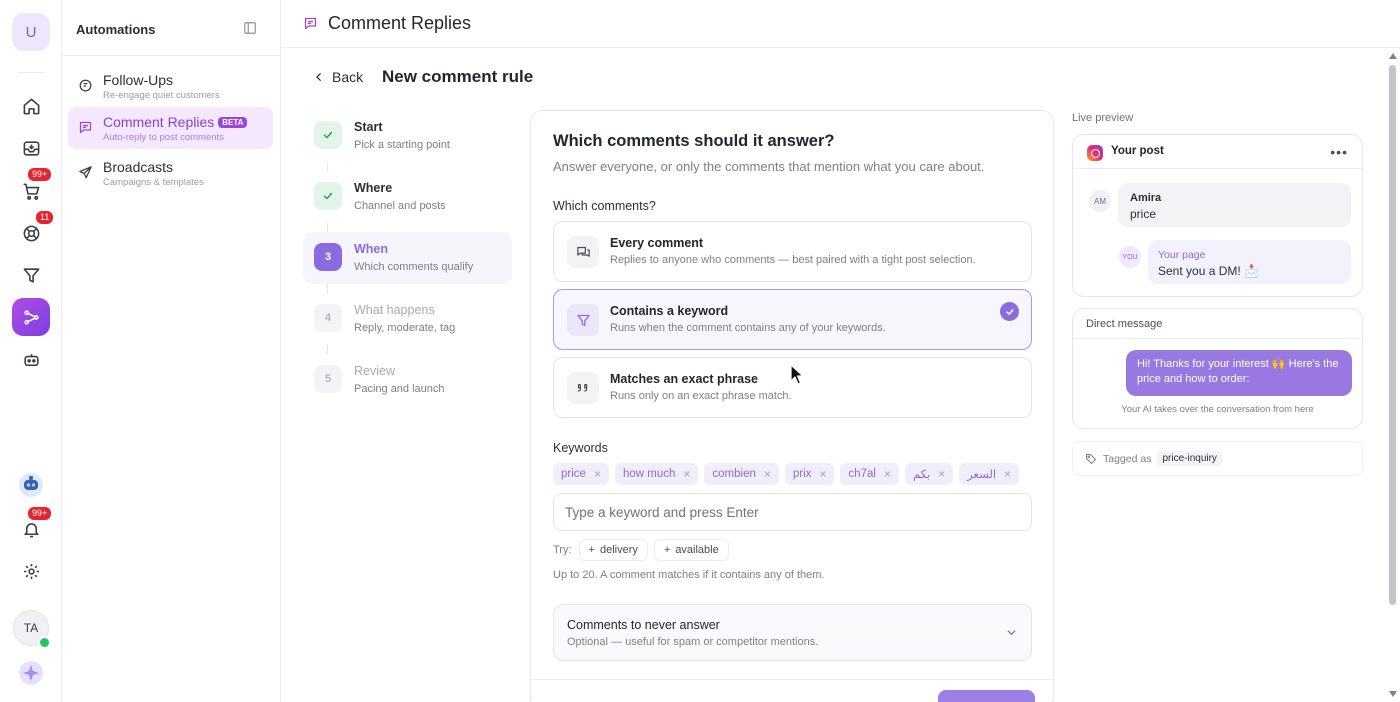 The image size is (1400, 702). What do you see at coordinates (1127, 458) in the screenshot?
I see `tagged-label: Tagged as` at bounding box center [1127, 458].